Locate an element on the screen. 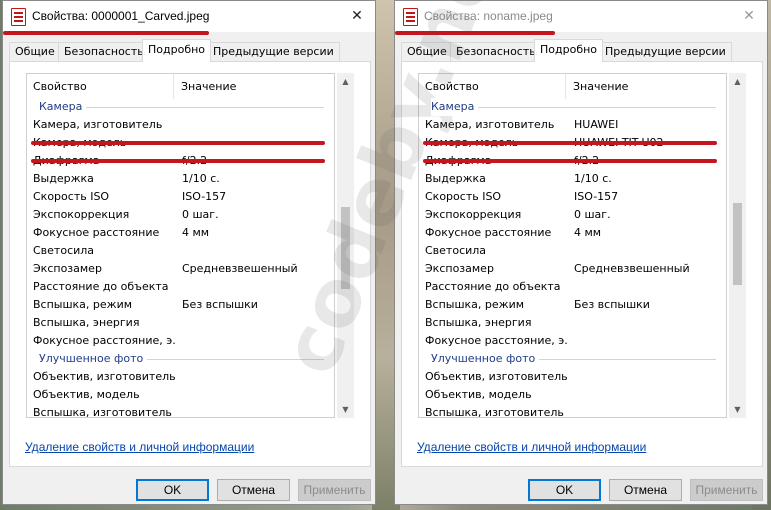 This screenshot has width=771, height=510. property-name: Фокусное расстояние is located at coordinates (96, 232).